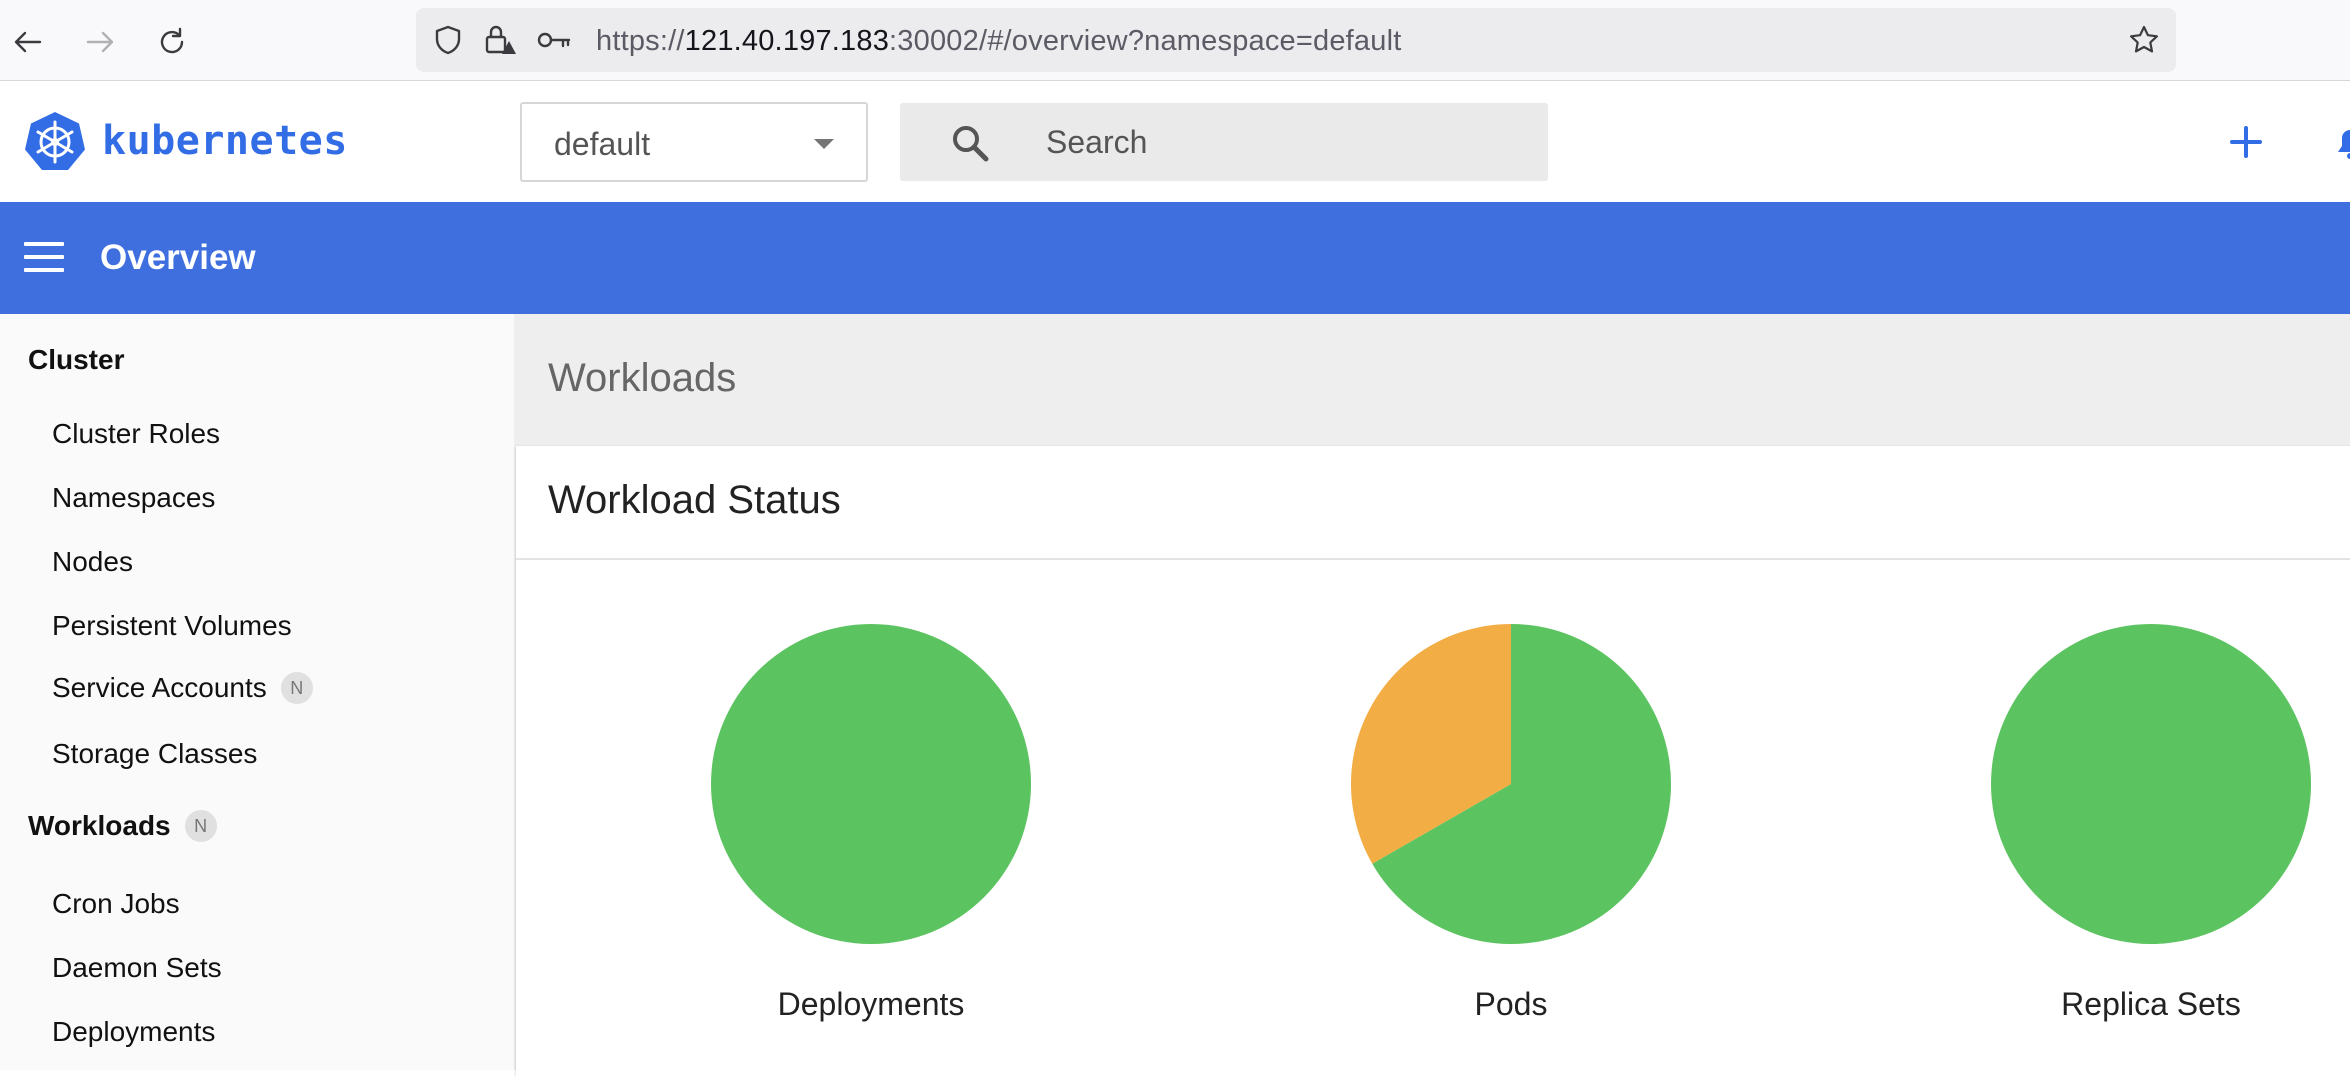  What do you see at coordinates (448, 40) in the screenshot?
I see `shield-icon` at bounding box center [448, 40].